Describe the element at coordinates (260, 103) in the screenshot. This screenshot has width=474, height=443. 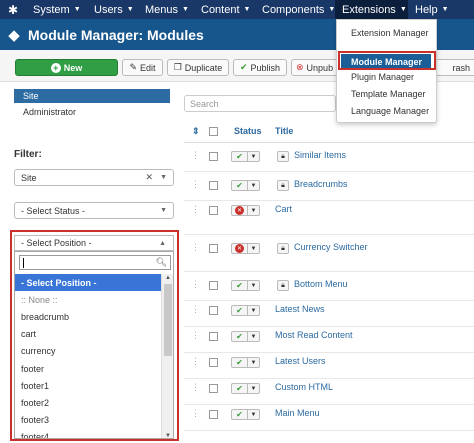
I see `search-input: Search` at that location.